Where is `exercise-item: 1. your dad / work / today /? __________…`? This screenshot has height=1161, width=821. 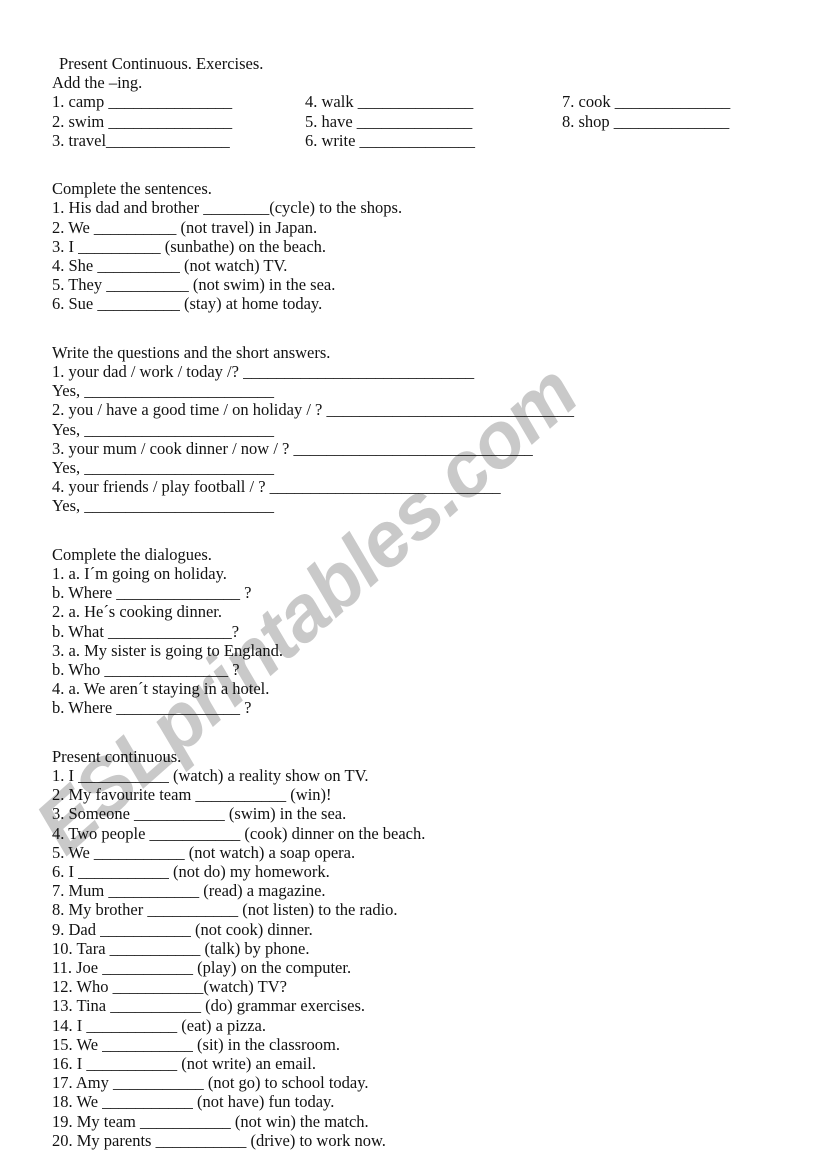 exercise-item: 1. your dad / work / today /? __________… is located at coordinates (263, 371).